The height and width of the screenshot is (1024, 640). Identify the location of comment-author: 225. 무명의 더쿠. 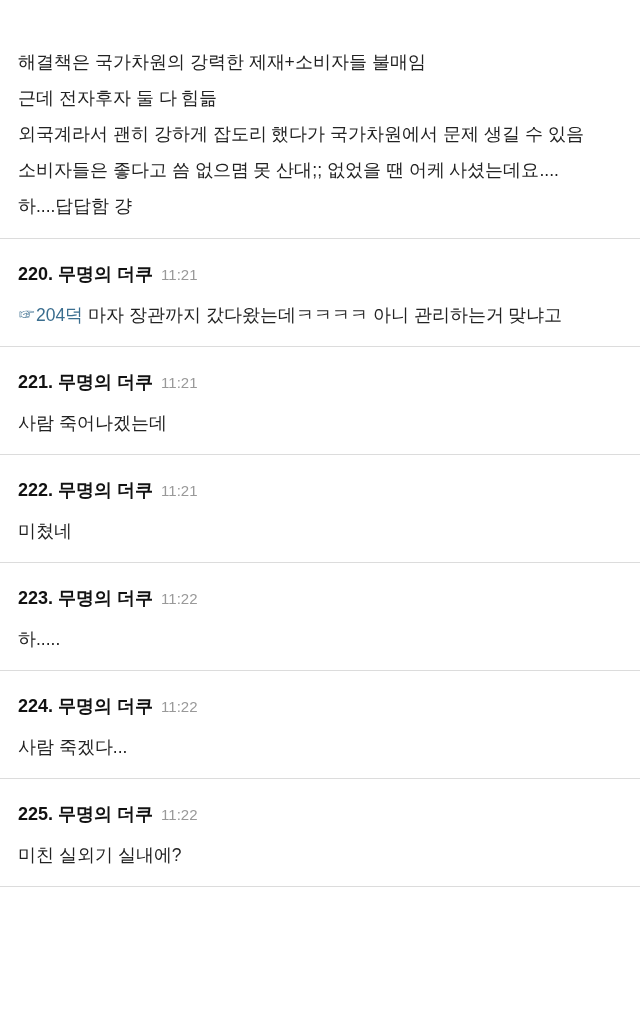
(86, 814).